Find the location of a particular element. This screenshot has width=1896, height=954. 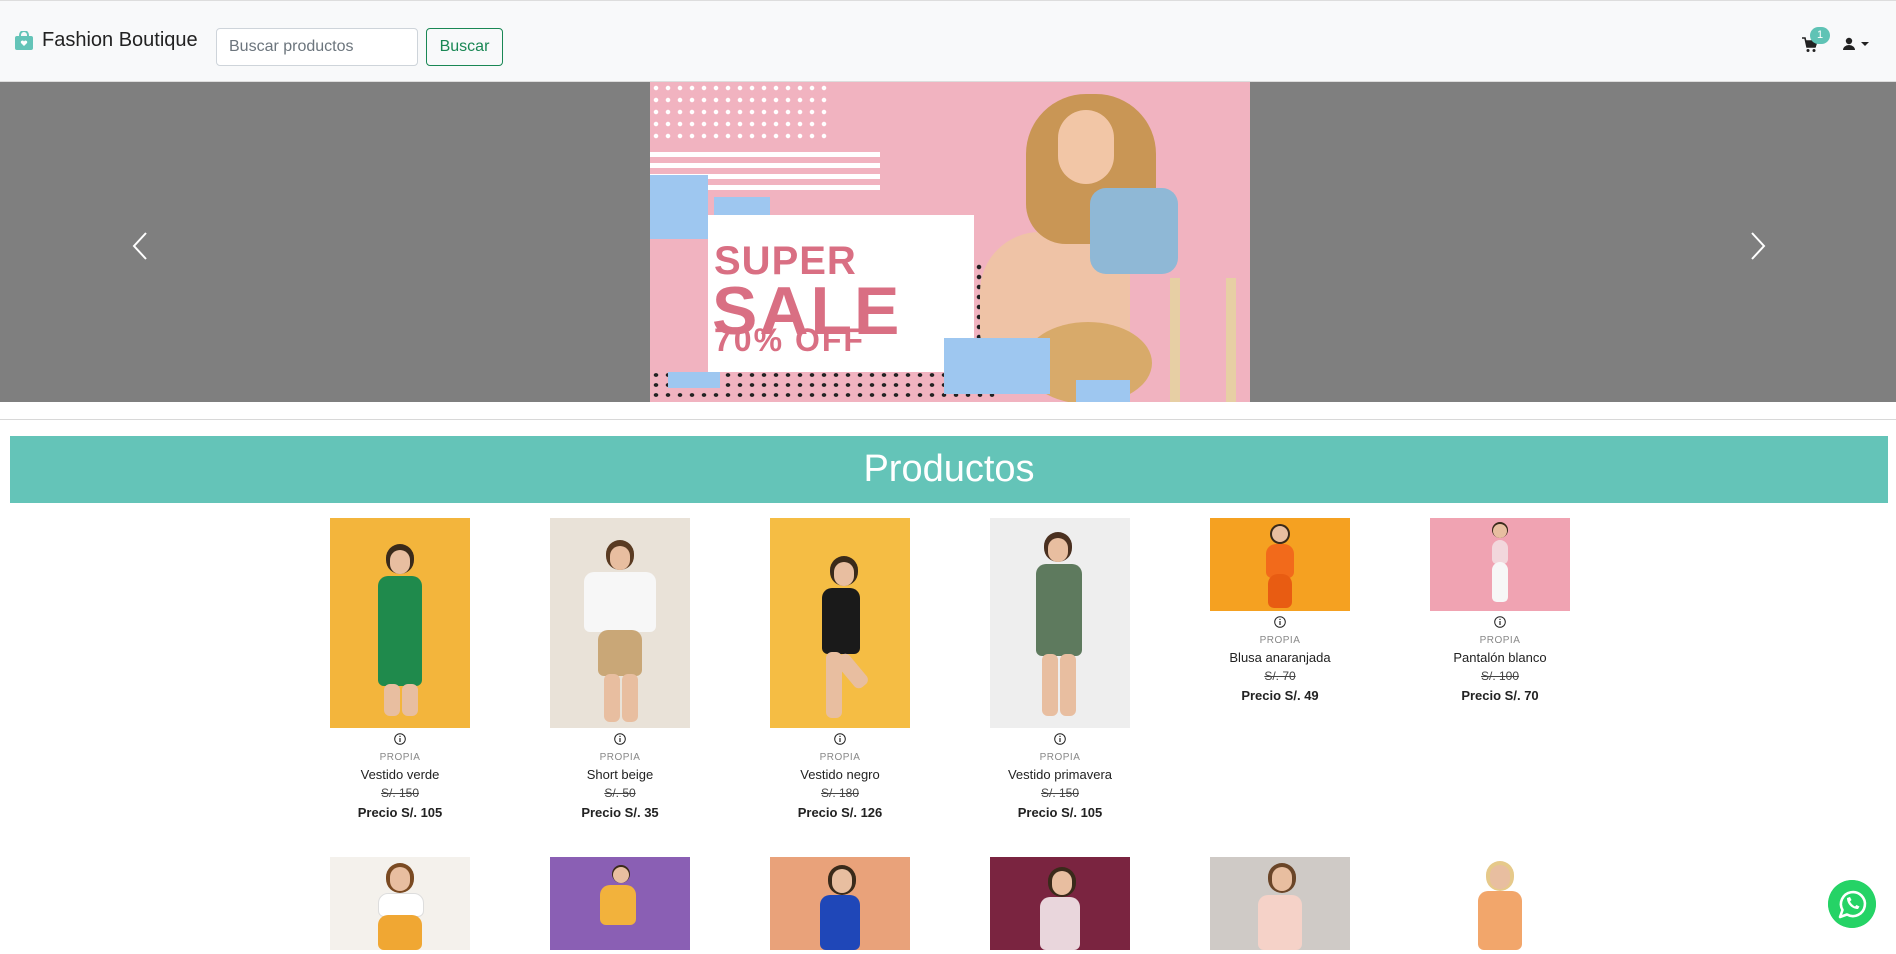

cart-count-badge: 1 is located at coordinates (1820, 35).